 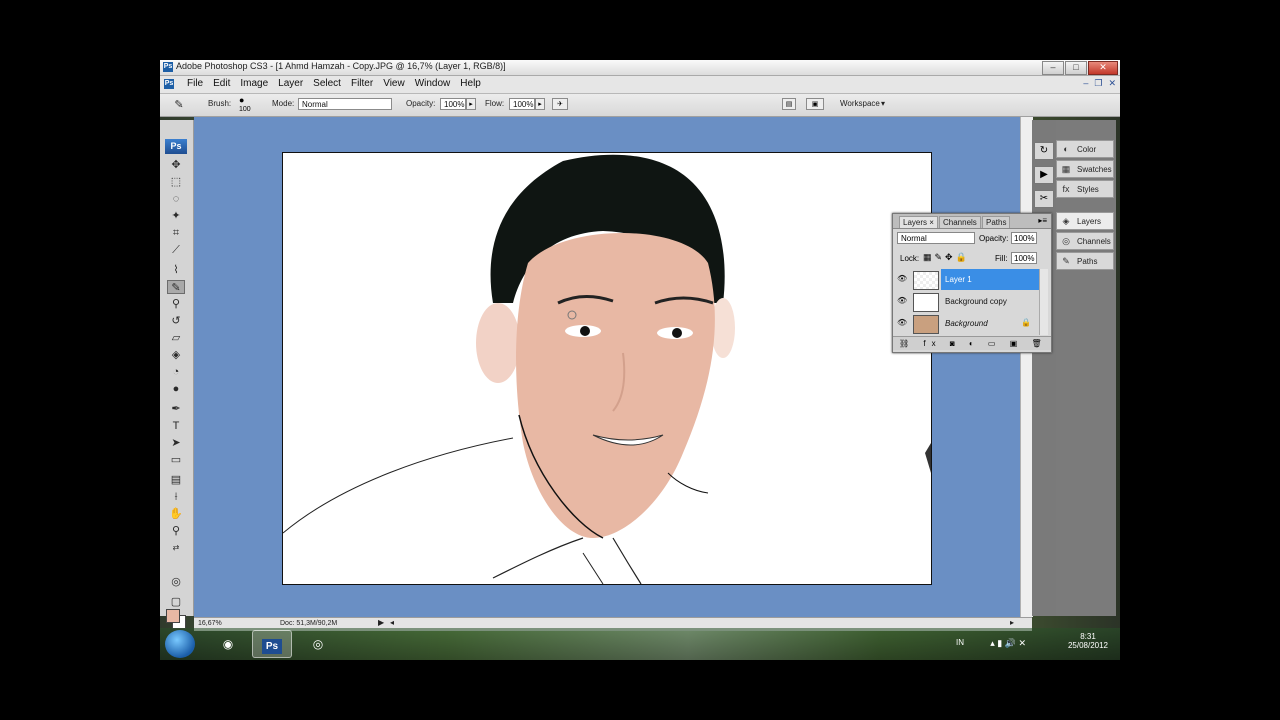 I want to click on scroll-right-icon: ▸, so click(x=1012, y=622).